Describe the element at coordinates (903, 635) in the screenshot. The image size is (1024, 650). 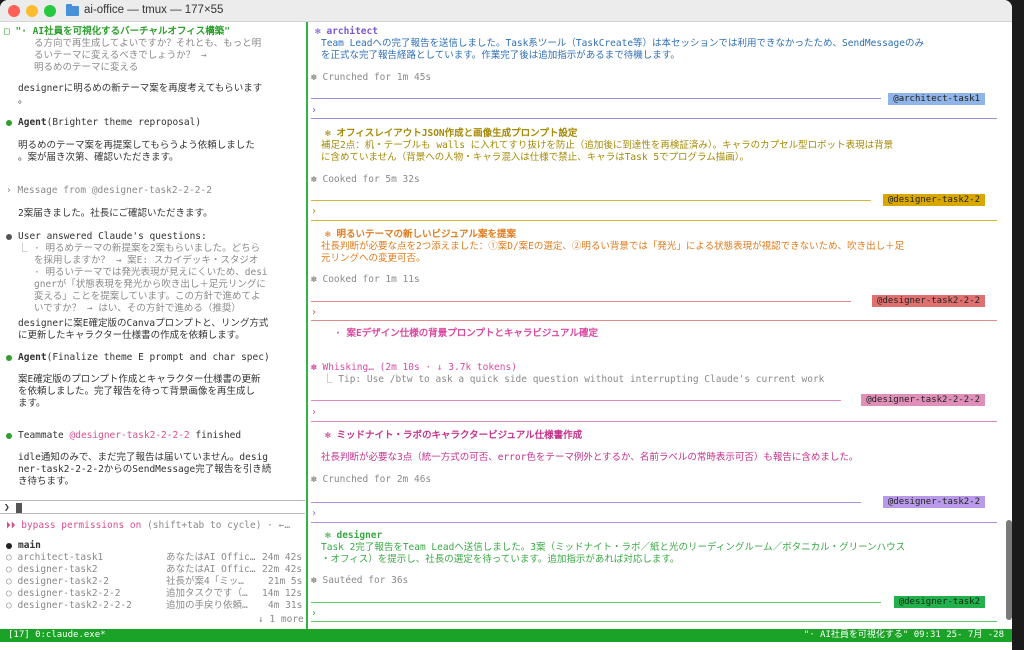
I see `tmux-status-right: "· AI社員を可視化する" 09:31 25- 7月 -28` at that location.